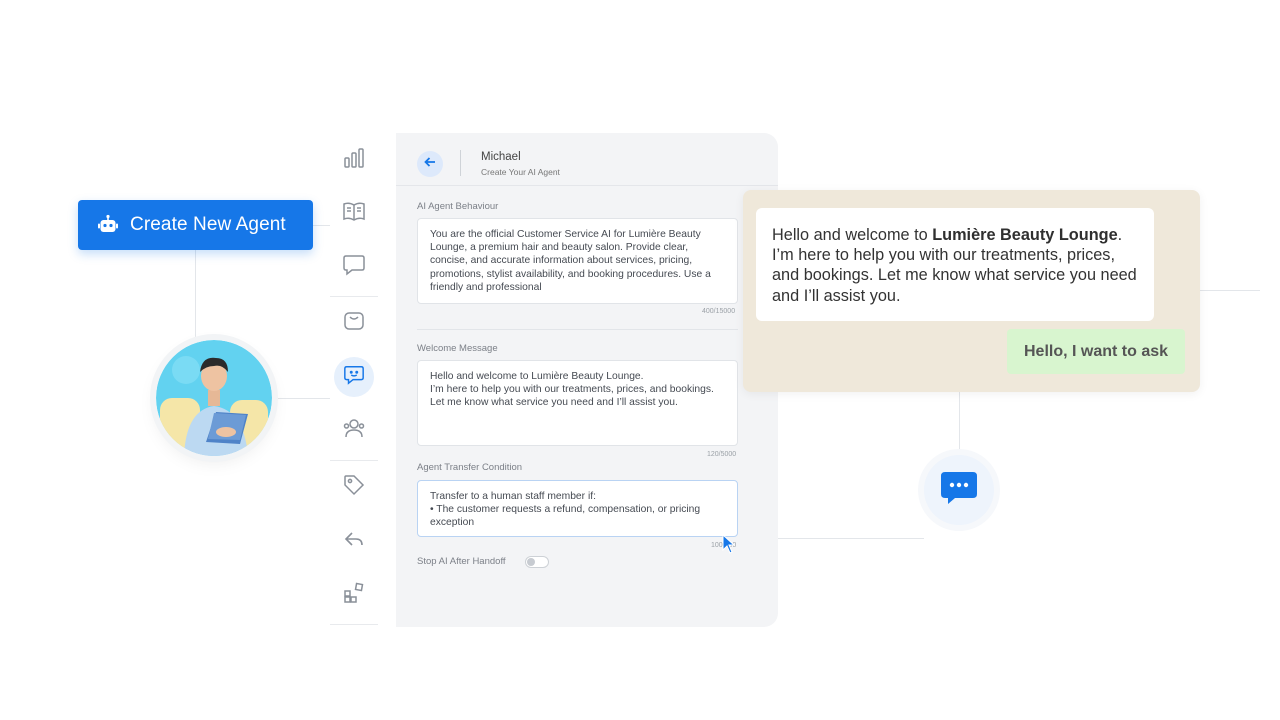 This screenshot has width=1280, height=720. What do you see at coordinates (719, 311) in the screenshot?
I see `behaviour-counter: 400/15000` at bounding box center [719, 311].